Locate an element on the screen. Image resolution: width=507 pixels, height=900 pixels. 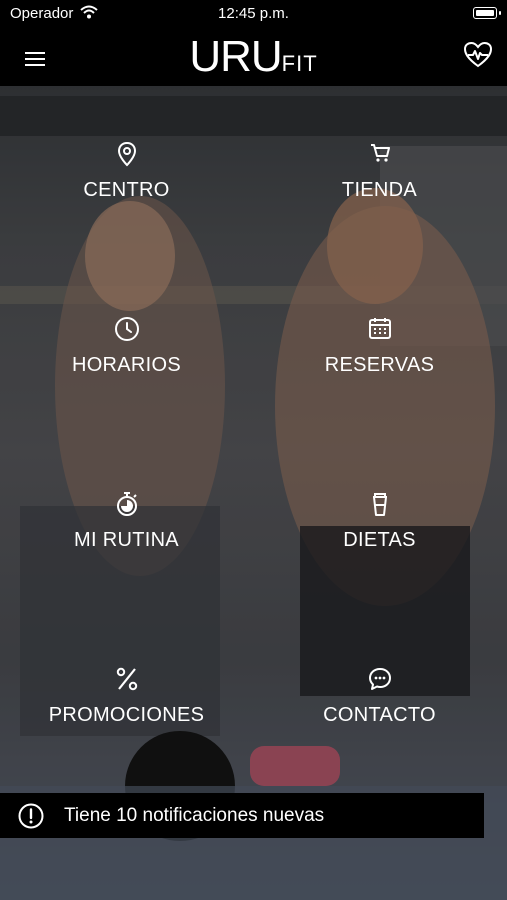
battery-cap is located at coordinates (500, 13).